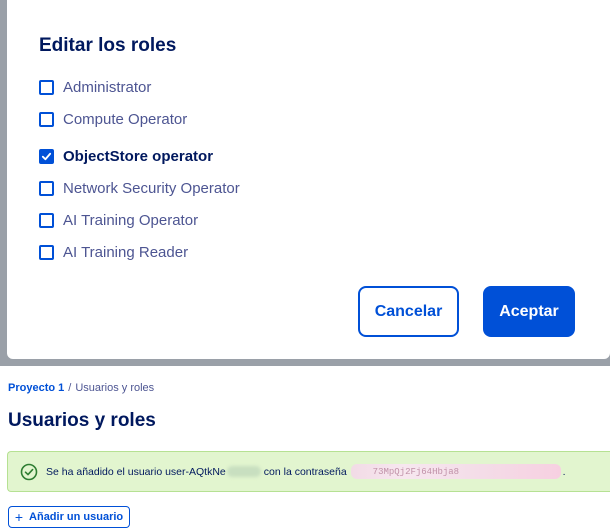  What do you see at coordinates (19, 517) in the screenshot?
I see `plus-icon: +` at bounding box center [19, 517].